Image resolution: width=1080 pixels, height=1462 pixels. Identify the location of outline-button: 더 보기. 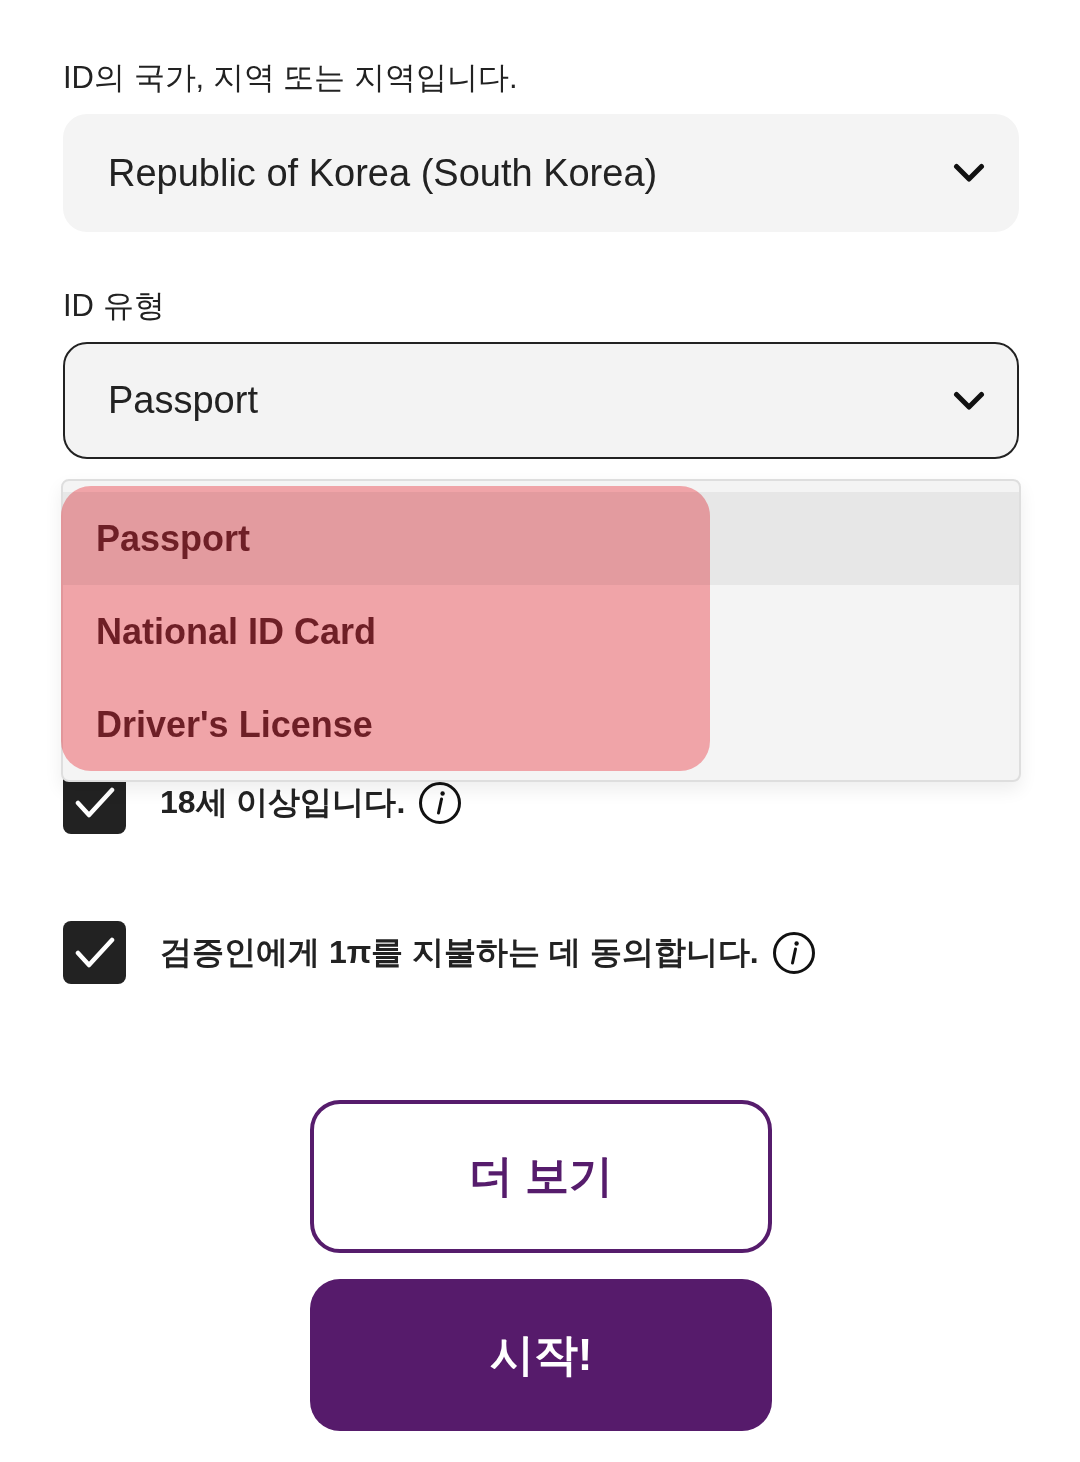
(541, 1176).